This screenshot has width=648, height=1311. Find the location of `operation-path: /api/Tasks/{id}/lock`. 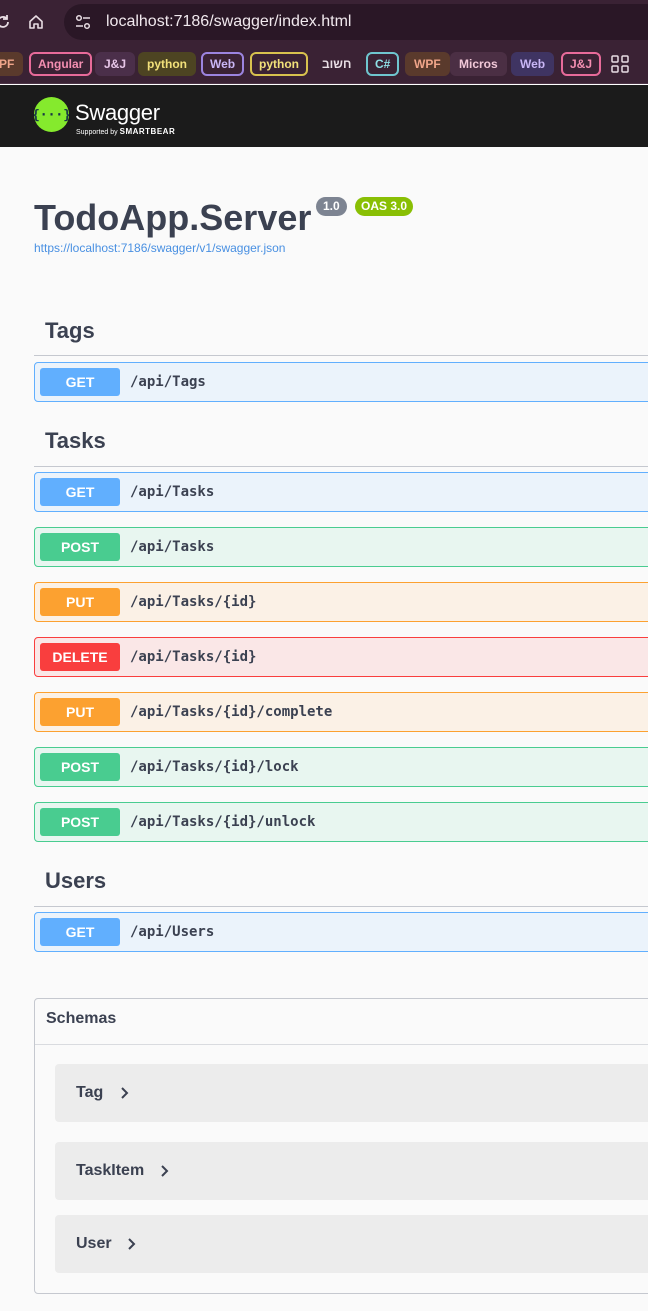

operation-path: /api/Tasks/{id}/lock is located at coordinates (214, 767).